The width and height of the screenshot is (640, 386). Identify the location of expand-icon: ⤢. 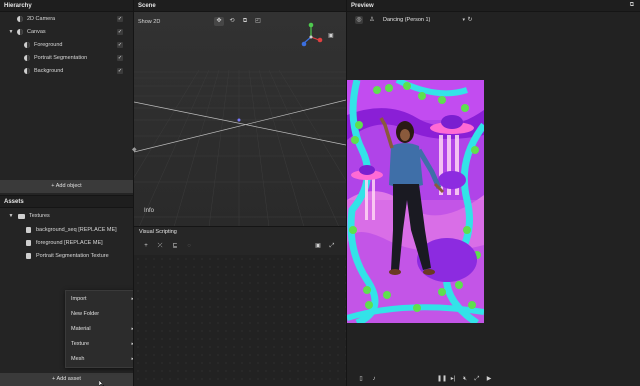
(332, 246).